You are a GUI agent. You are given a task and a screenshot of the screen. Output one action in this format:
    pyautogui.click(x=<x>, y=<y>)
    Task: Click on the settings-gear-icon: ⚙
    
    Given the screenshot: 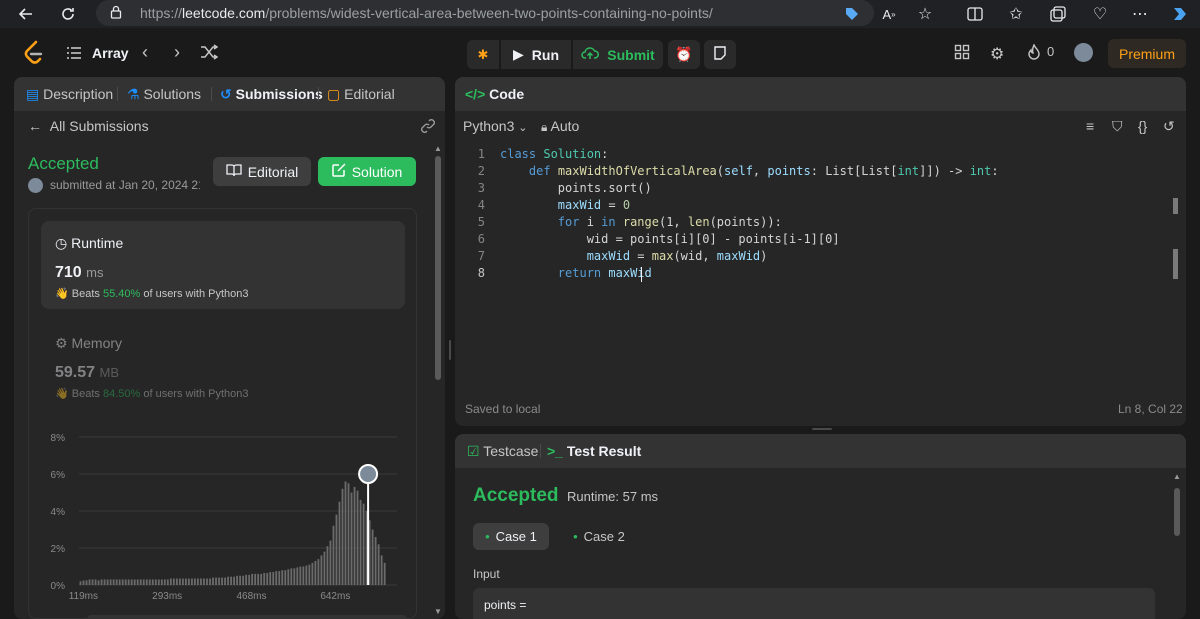 What is the action you would take?
    pyautogui.click(x=997, y=54)
    